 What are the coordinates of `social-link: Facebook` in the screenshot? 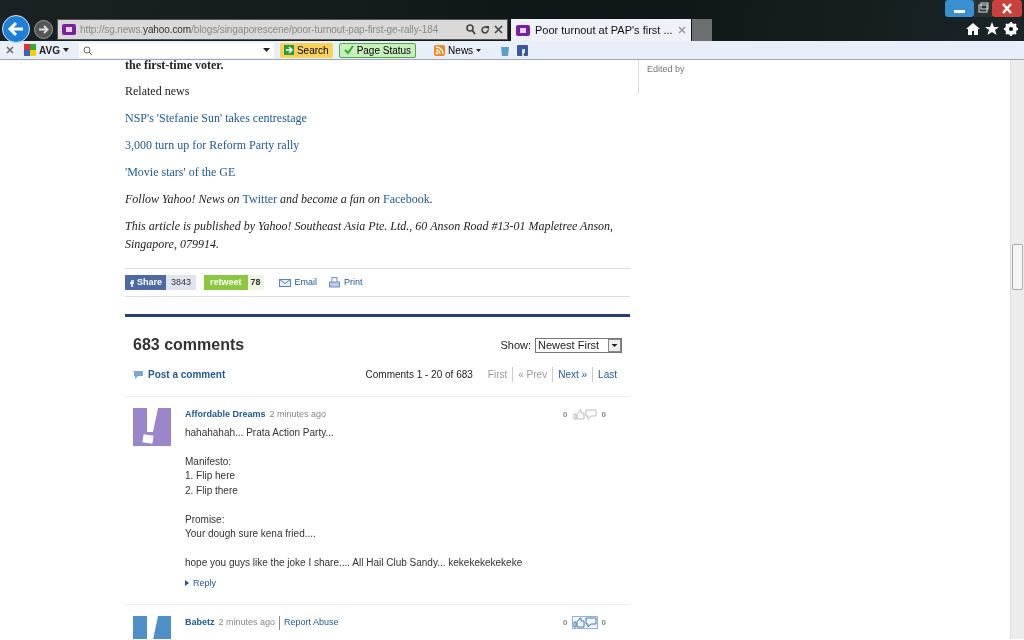 It's located at (406, 199).